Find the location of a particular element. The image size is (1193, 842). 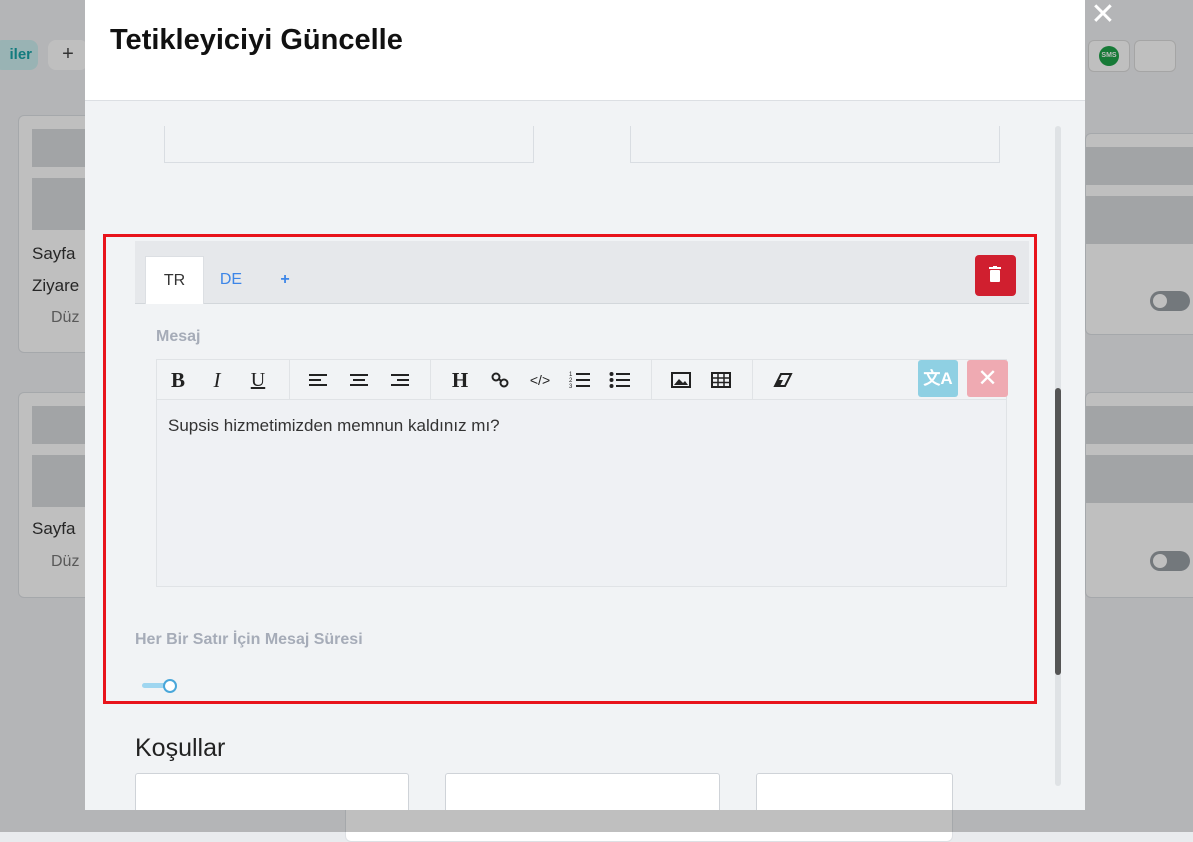

conditions-title: Koşullar is located at coordinates (180, 748).